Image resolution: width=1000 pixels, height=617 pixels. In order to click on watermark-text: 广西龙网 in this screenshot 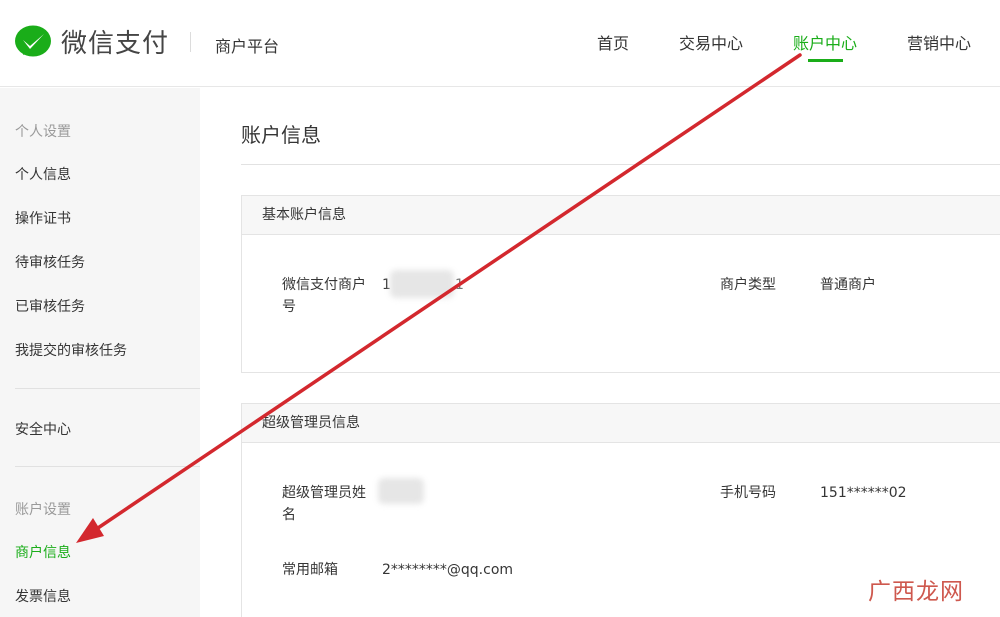, I will do `click(916, 592)`.